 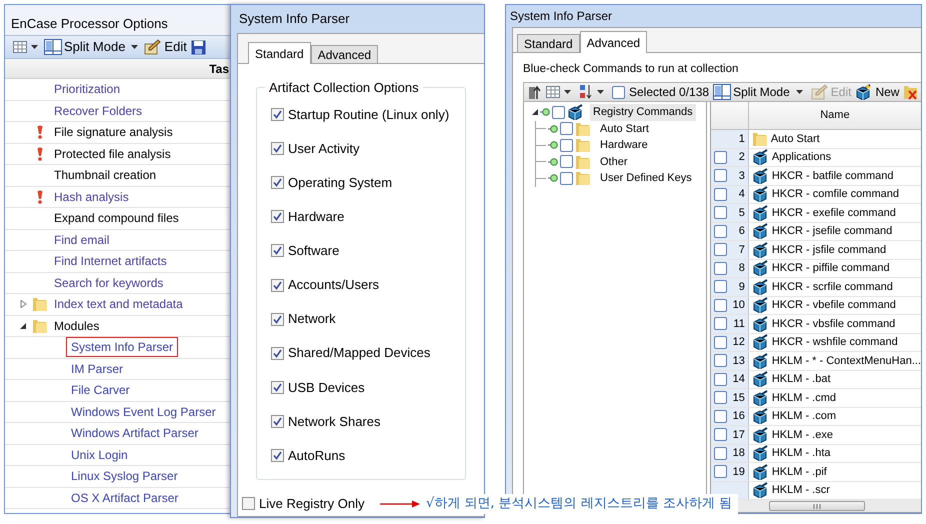 I want to click on folder-delete-icon, so click(x=910, y=92).